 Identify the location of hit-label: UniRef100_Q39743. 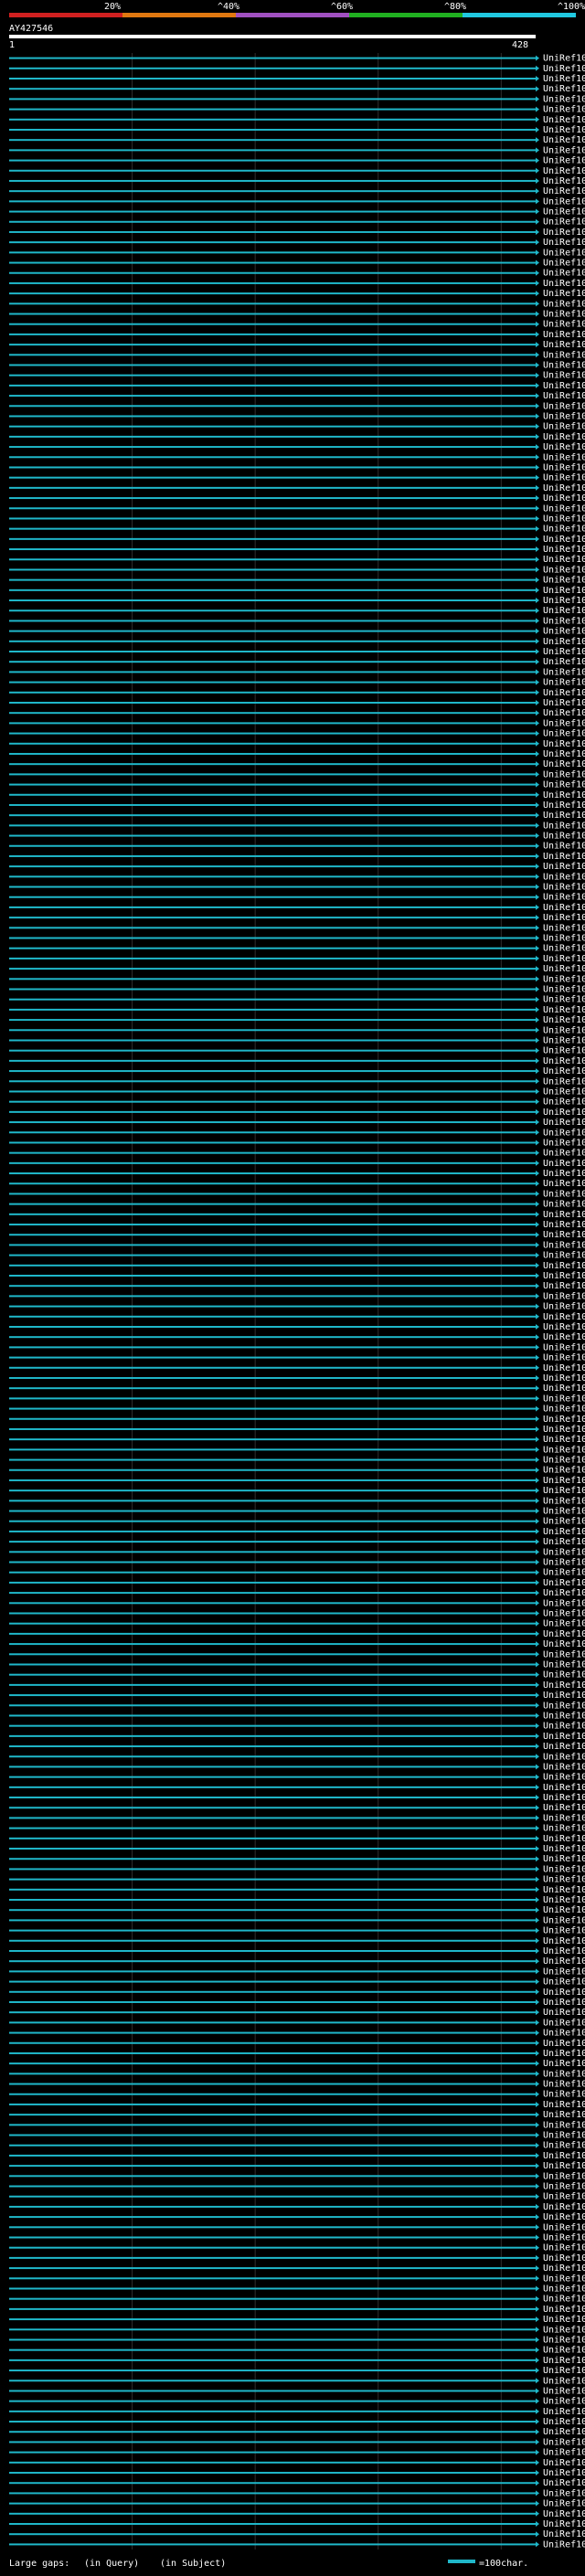
(564, 1081).